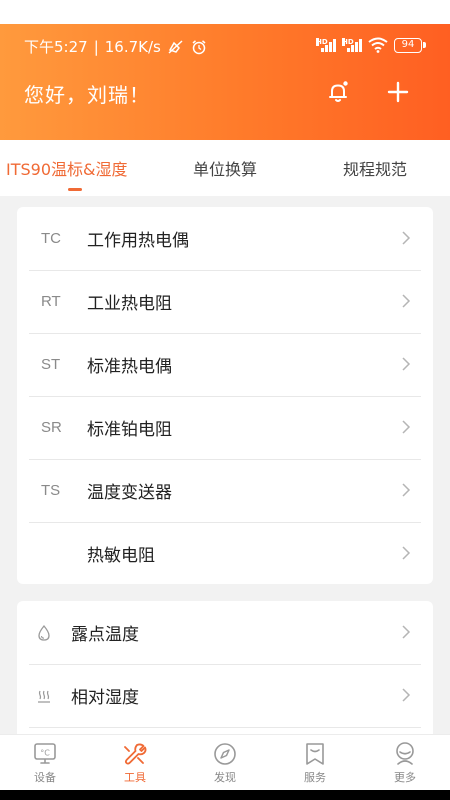 The width and height of the screenshot is (450, 800). What do you see at coordinates (121, 556) in the screenshot?
I see `item-label: 热敏电阻` at bounding box center [121, 556].